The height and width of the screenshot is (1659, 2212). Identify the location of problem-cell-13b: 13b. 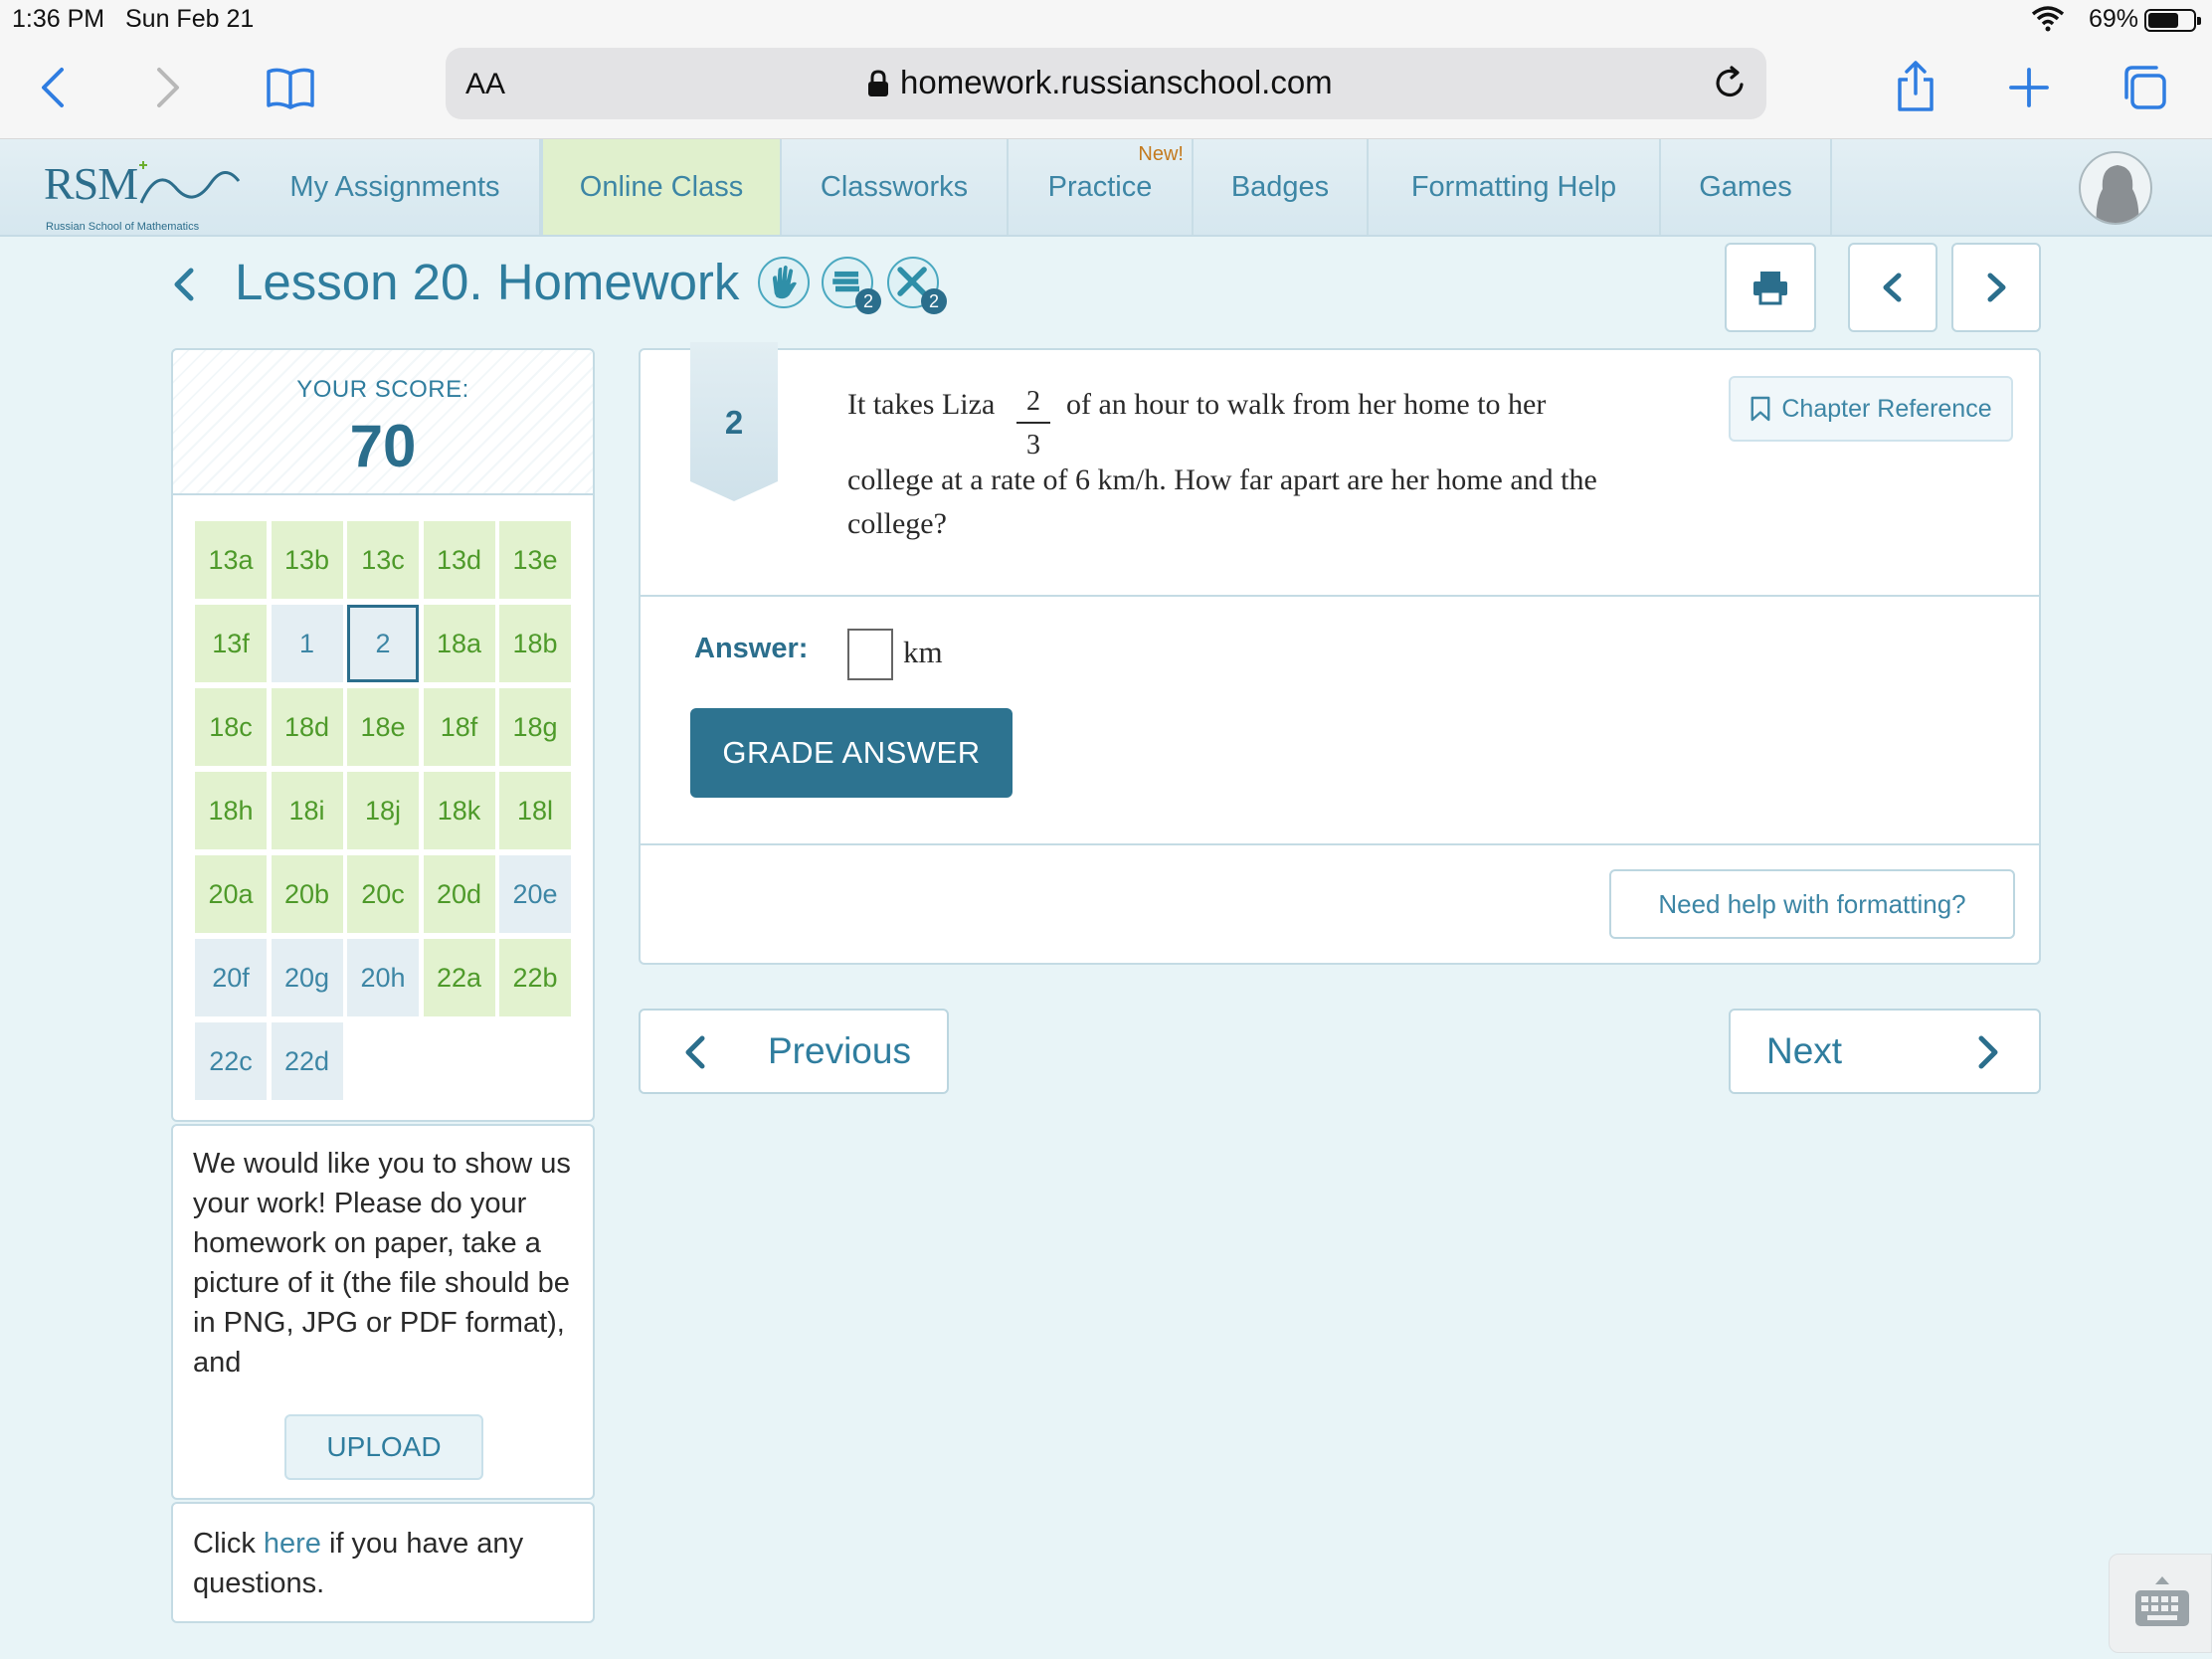
(307, 560).